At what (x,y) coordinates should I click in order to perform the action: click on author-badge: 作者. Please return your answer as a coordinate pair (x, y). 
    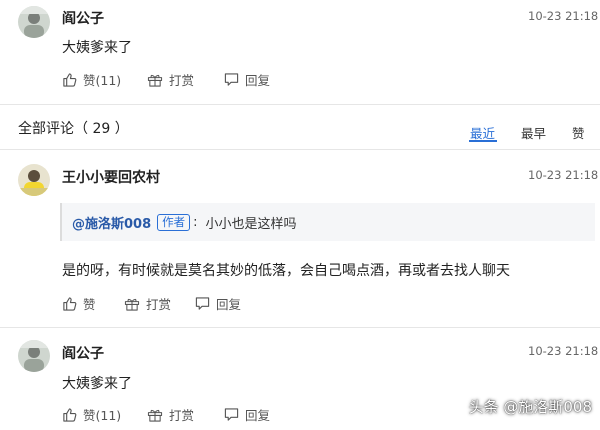
    Looking at the image, I should click on (174, 222).